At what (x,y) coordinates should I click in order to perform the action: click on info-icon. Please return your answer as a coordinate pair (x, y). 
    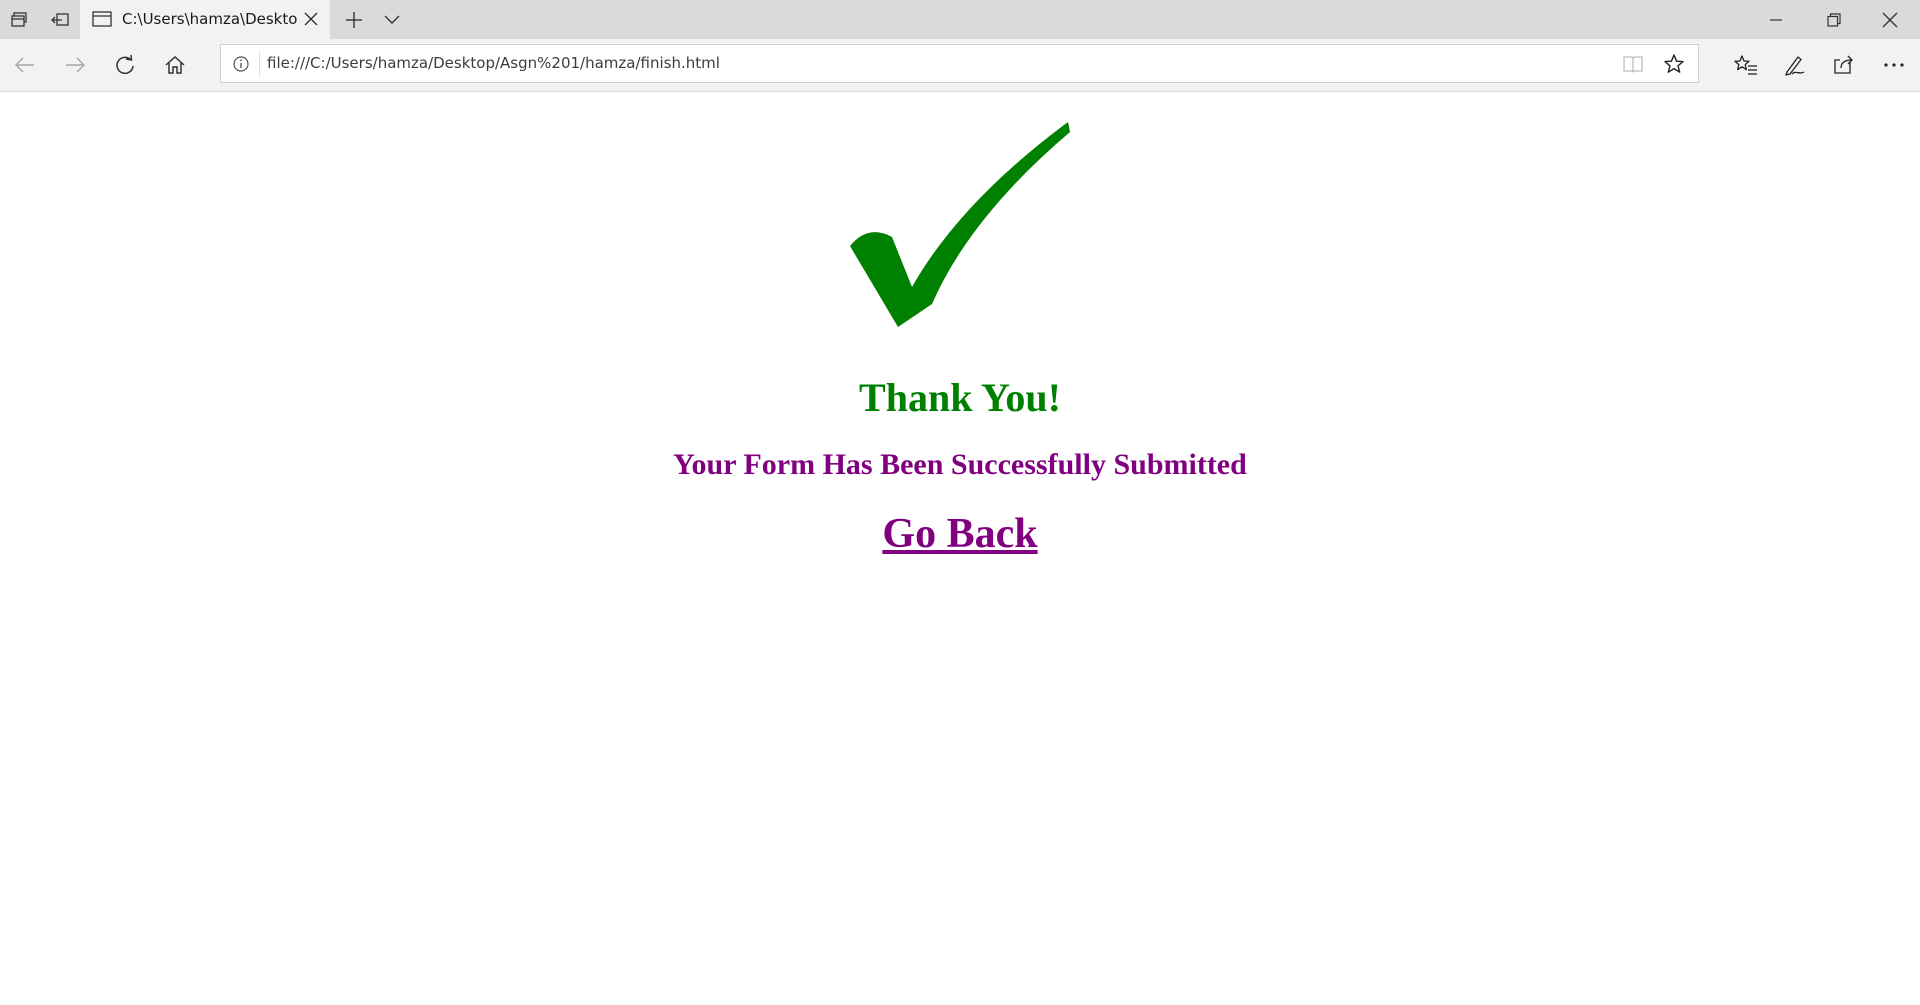
    Looking at the image, I should click on (241, 64).